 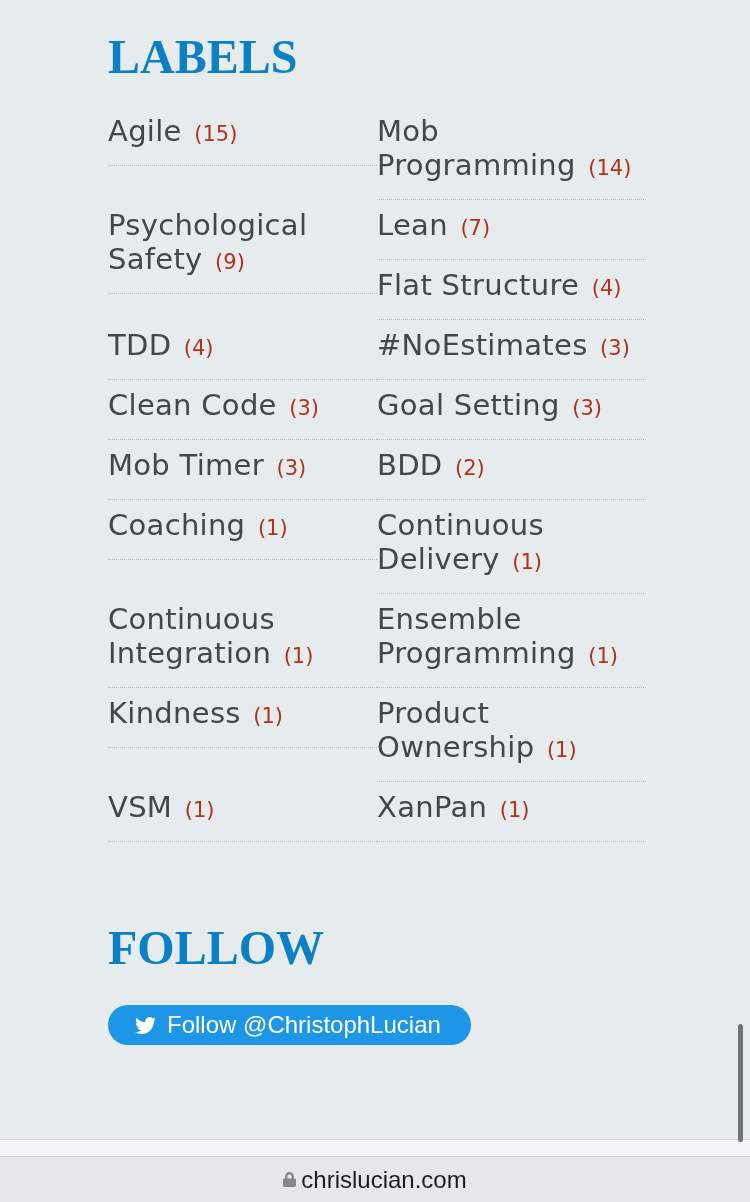 What do you see at coordinates (161, 807) in the screenshot?
I see `label-link: VSM (1)` at bounding box center [161, 807].